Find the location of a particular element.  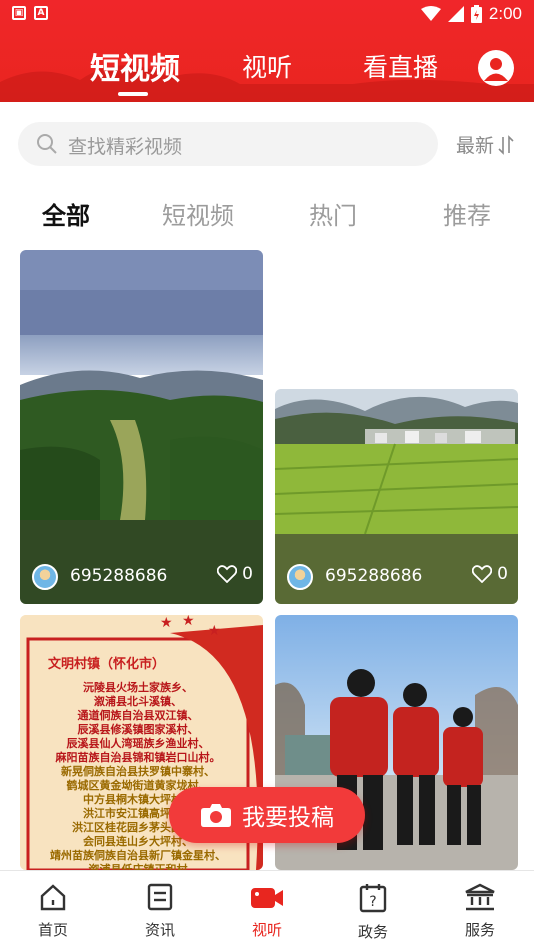

category-hot: 热门 is located at coordinates (333, 213).